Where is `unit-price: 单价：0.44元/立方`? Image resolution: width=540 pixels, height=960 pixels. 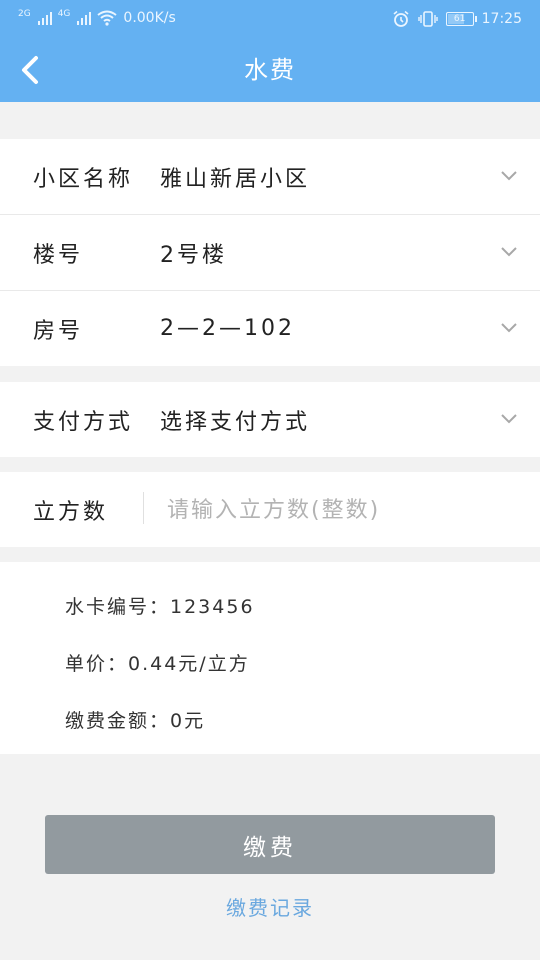 unit-price: 单价：0.44元/立方 is located at coordinates (157, 664).